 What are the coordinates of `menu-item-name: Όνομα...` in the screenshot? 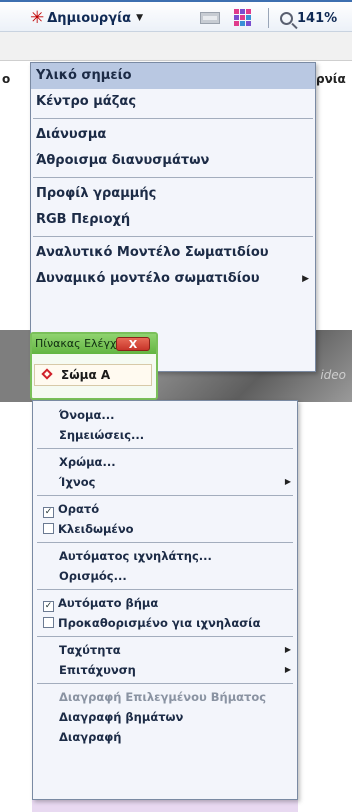 It's located at (165, 415).